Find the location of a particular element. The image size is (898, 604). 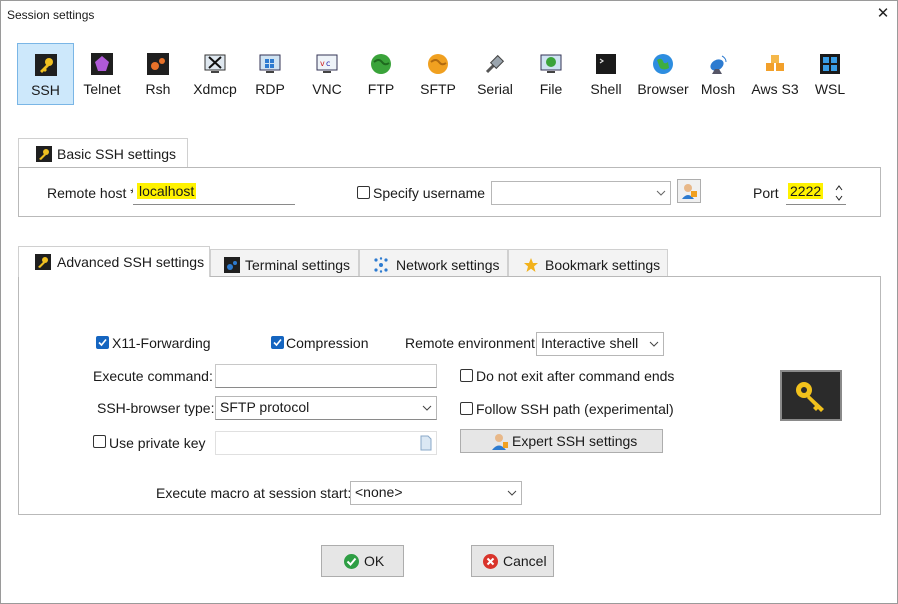

ssh-browser-type-value: SFTP protocol is located at coordinates (265, 407).